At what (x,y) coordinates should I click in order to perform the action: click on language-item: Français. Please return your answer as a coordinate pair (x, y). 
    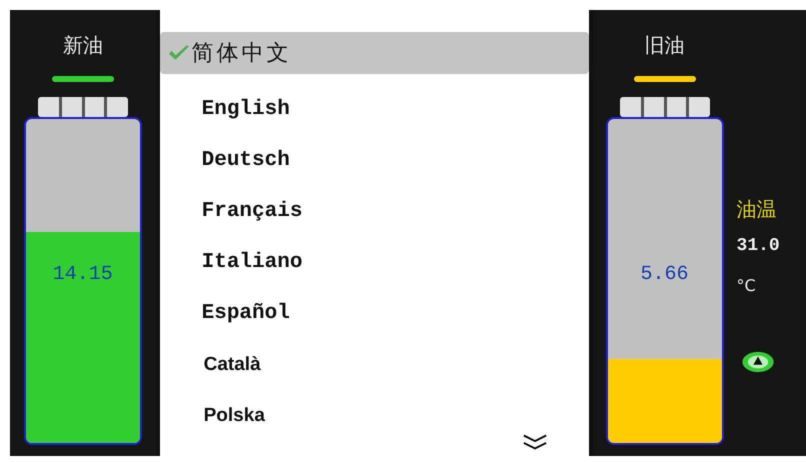
    Looking at the image, I should click on (374, 211).